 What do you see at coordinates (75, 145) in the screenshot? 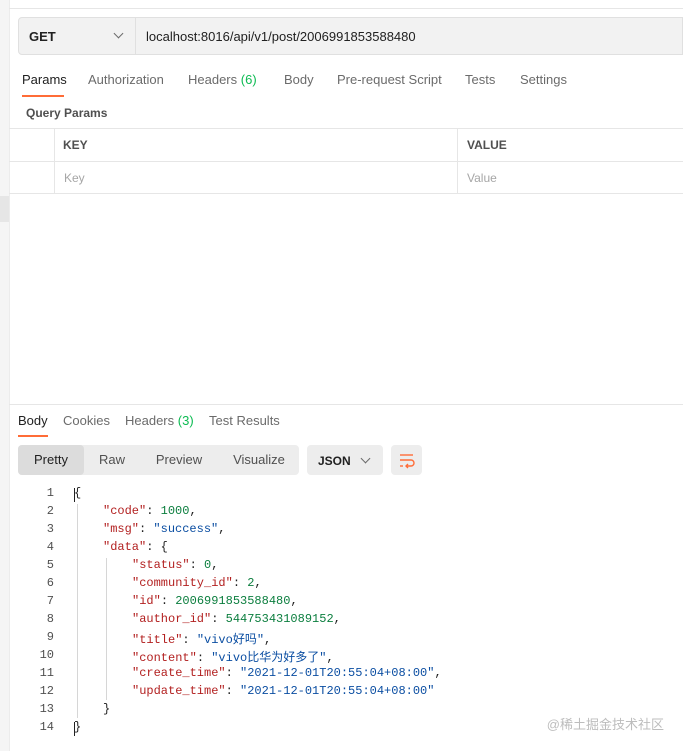
I see `column-header-key: KEY` at bounding box center [75, 145].